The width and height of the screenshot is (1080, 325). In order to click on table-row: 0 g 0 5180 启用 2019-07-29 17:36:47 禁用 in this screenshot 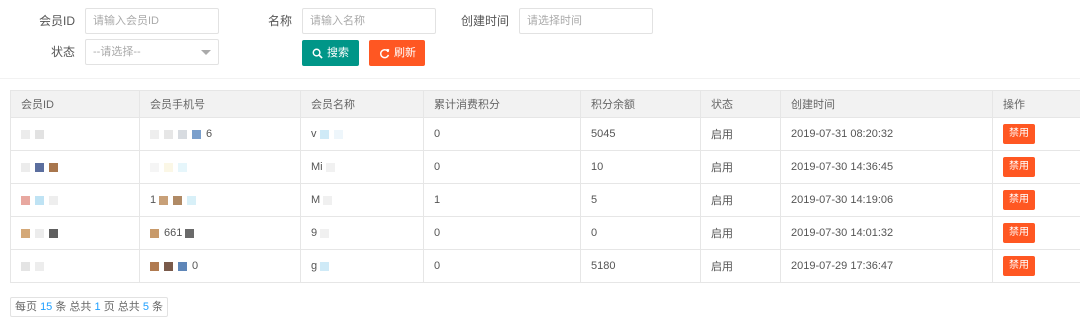, I will do `click(545, 266)`.